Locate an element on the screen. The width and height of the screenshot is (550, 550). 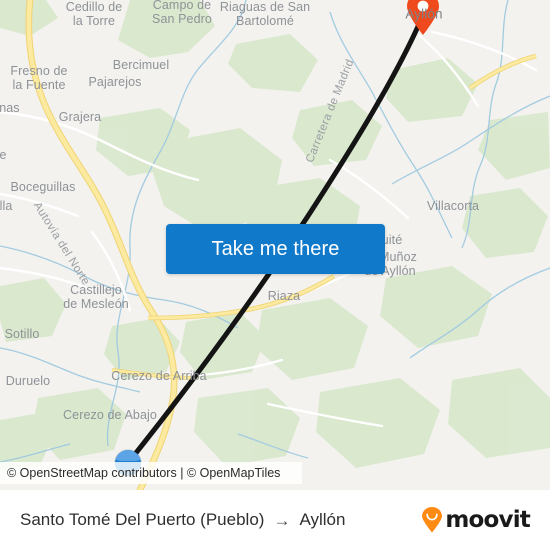
moovit-logo: moovit is located at coordinates (476, 520).